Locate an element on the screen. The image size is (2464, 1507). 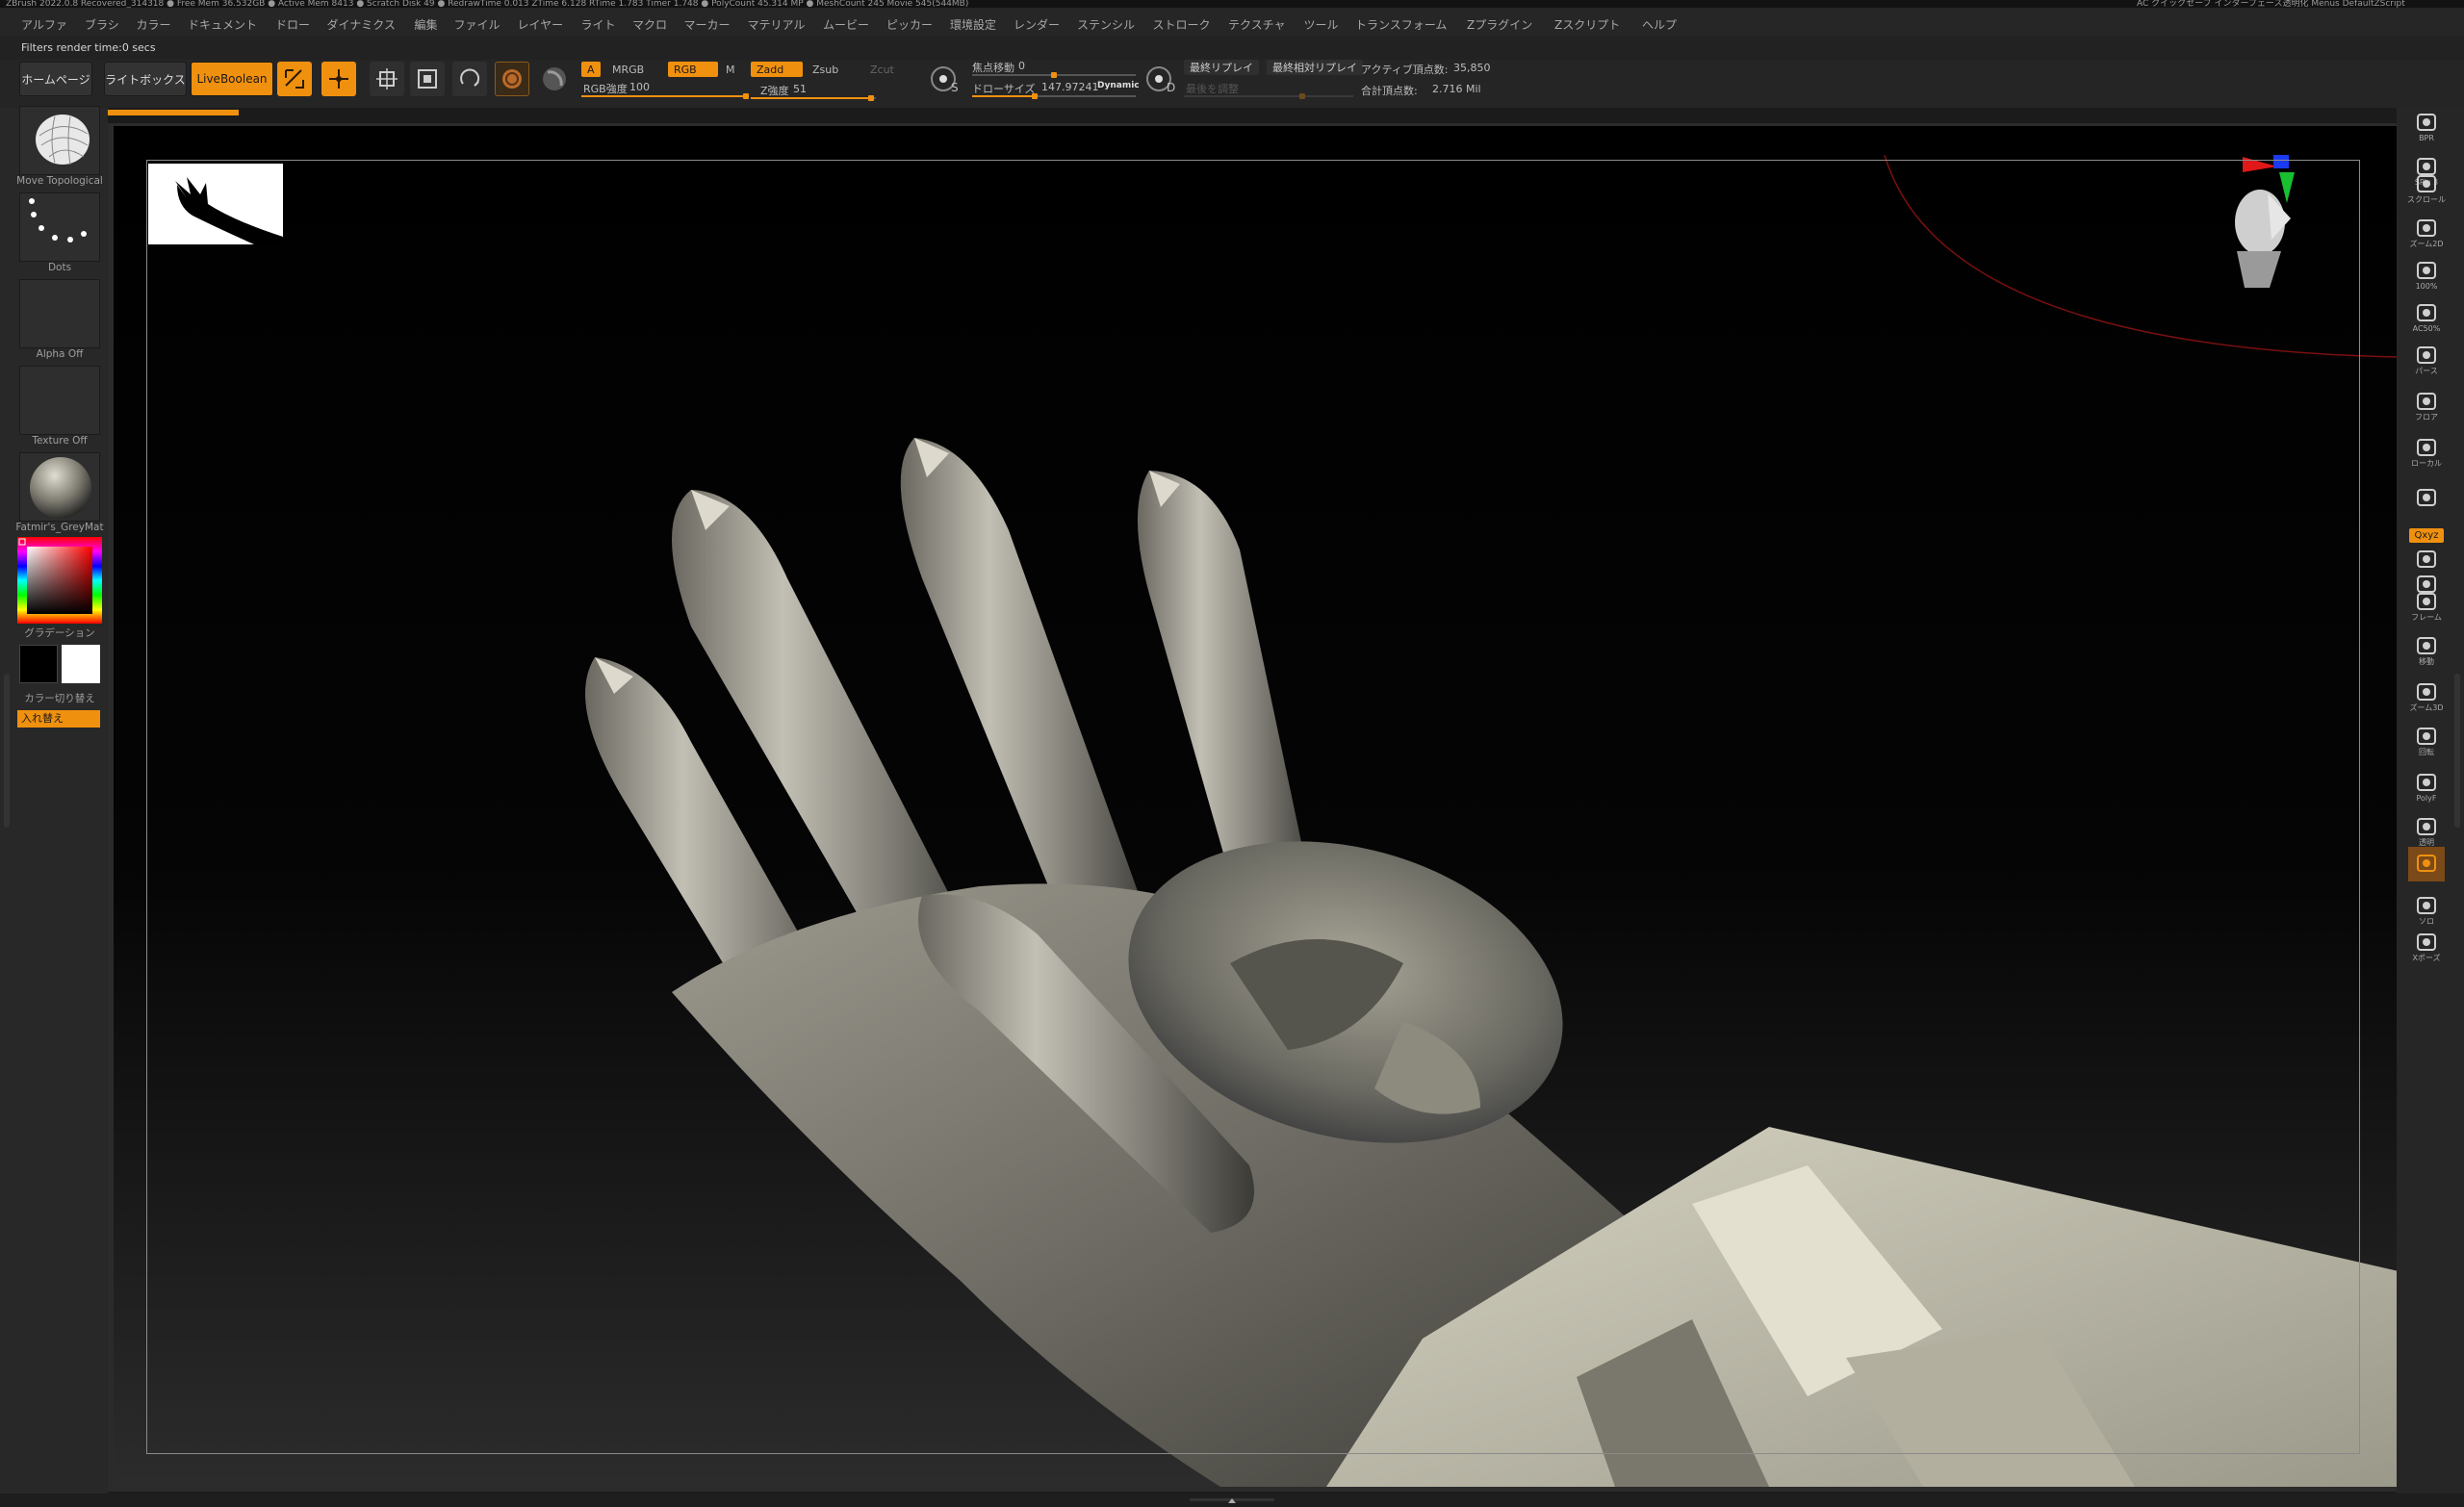
z-intensity-value: 51 is located at coordinates (800, 89).